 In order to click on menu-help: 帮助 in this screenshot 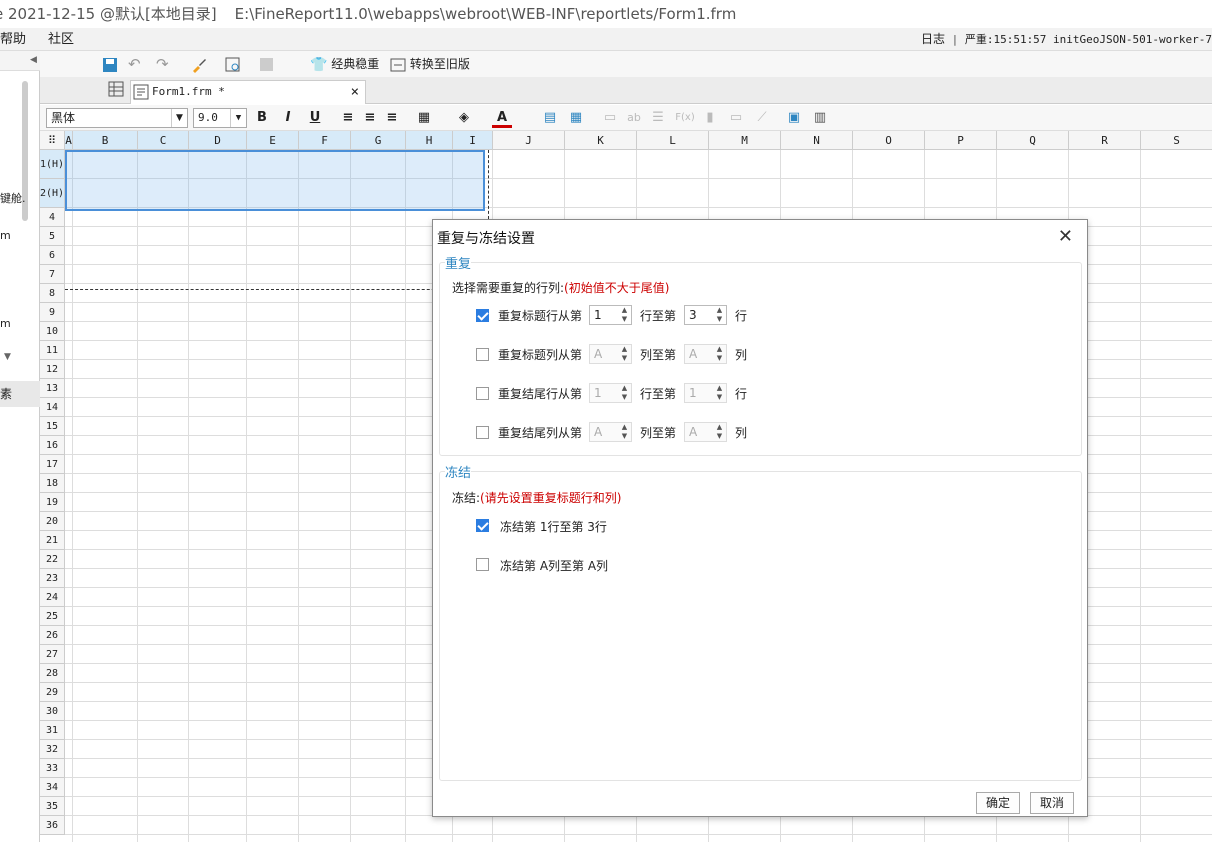, I will do `click(13, 39)`.